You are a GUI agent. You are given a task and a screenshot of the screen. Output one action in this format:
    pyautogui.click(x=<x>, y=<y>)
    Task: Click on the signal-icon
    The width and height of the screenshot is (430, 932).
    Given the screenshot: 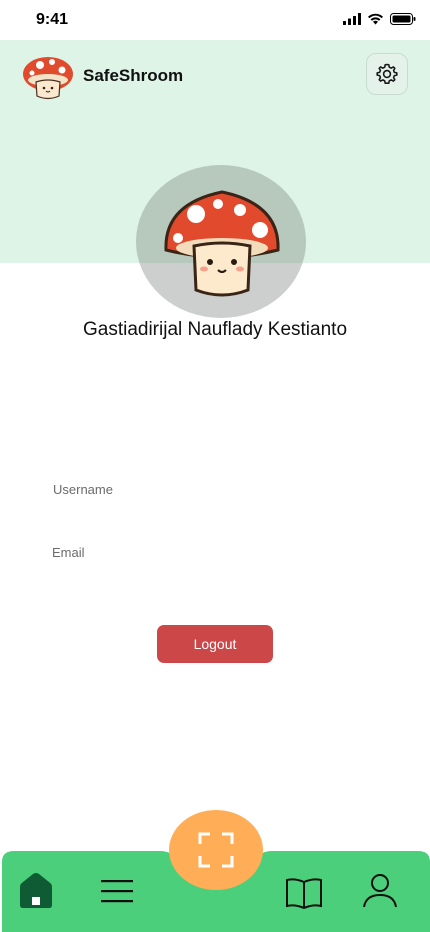 What is the action you would take?
    pyautogui.click(x=352, y=19)
    